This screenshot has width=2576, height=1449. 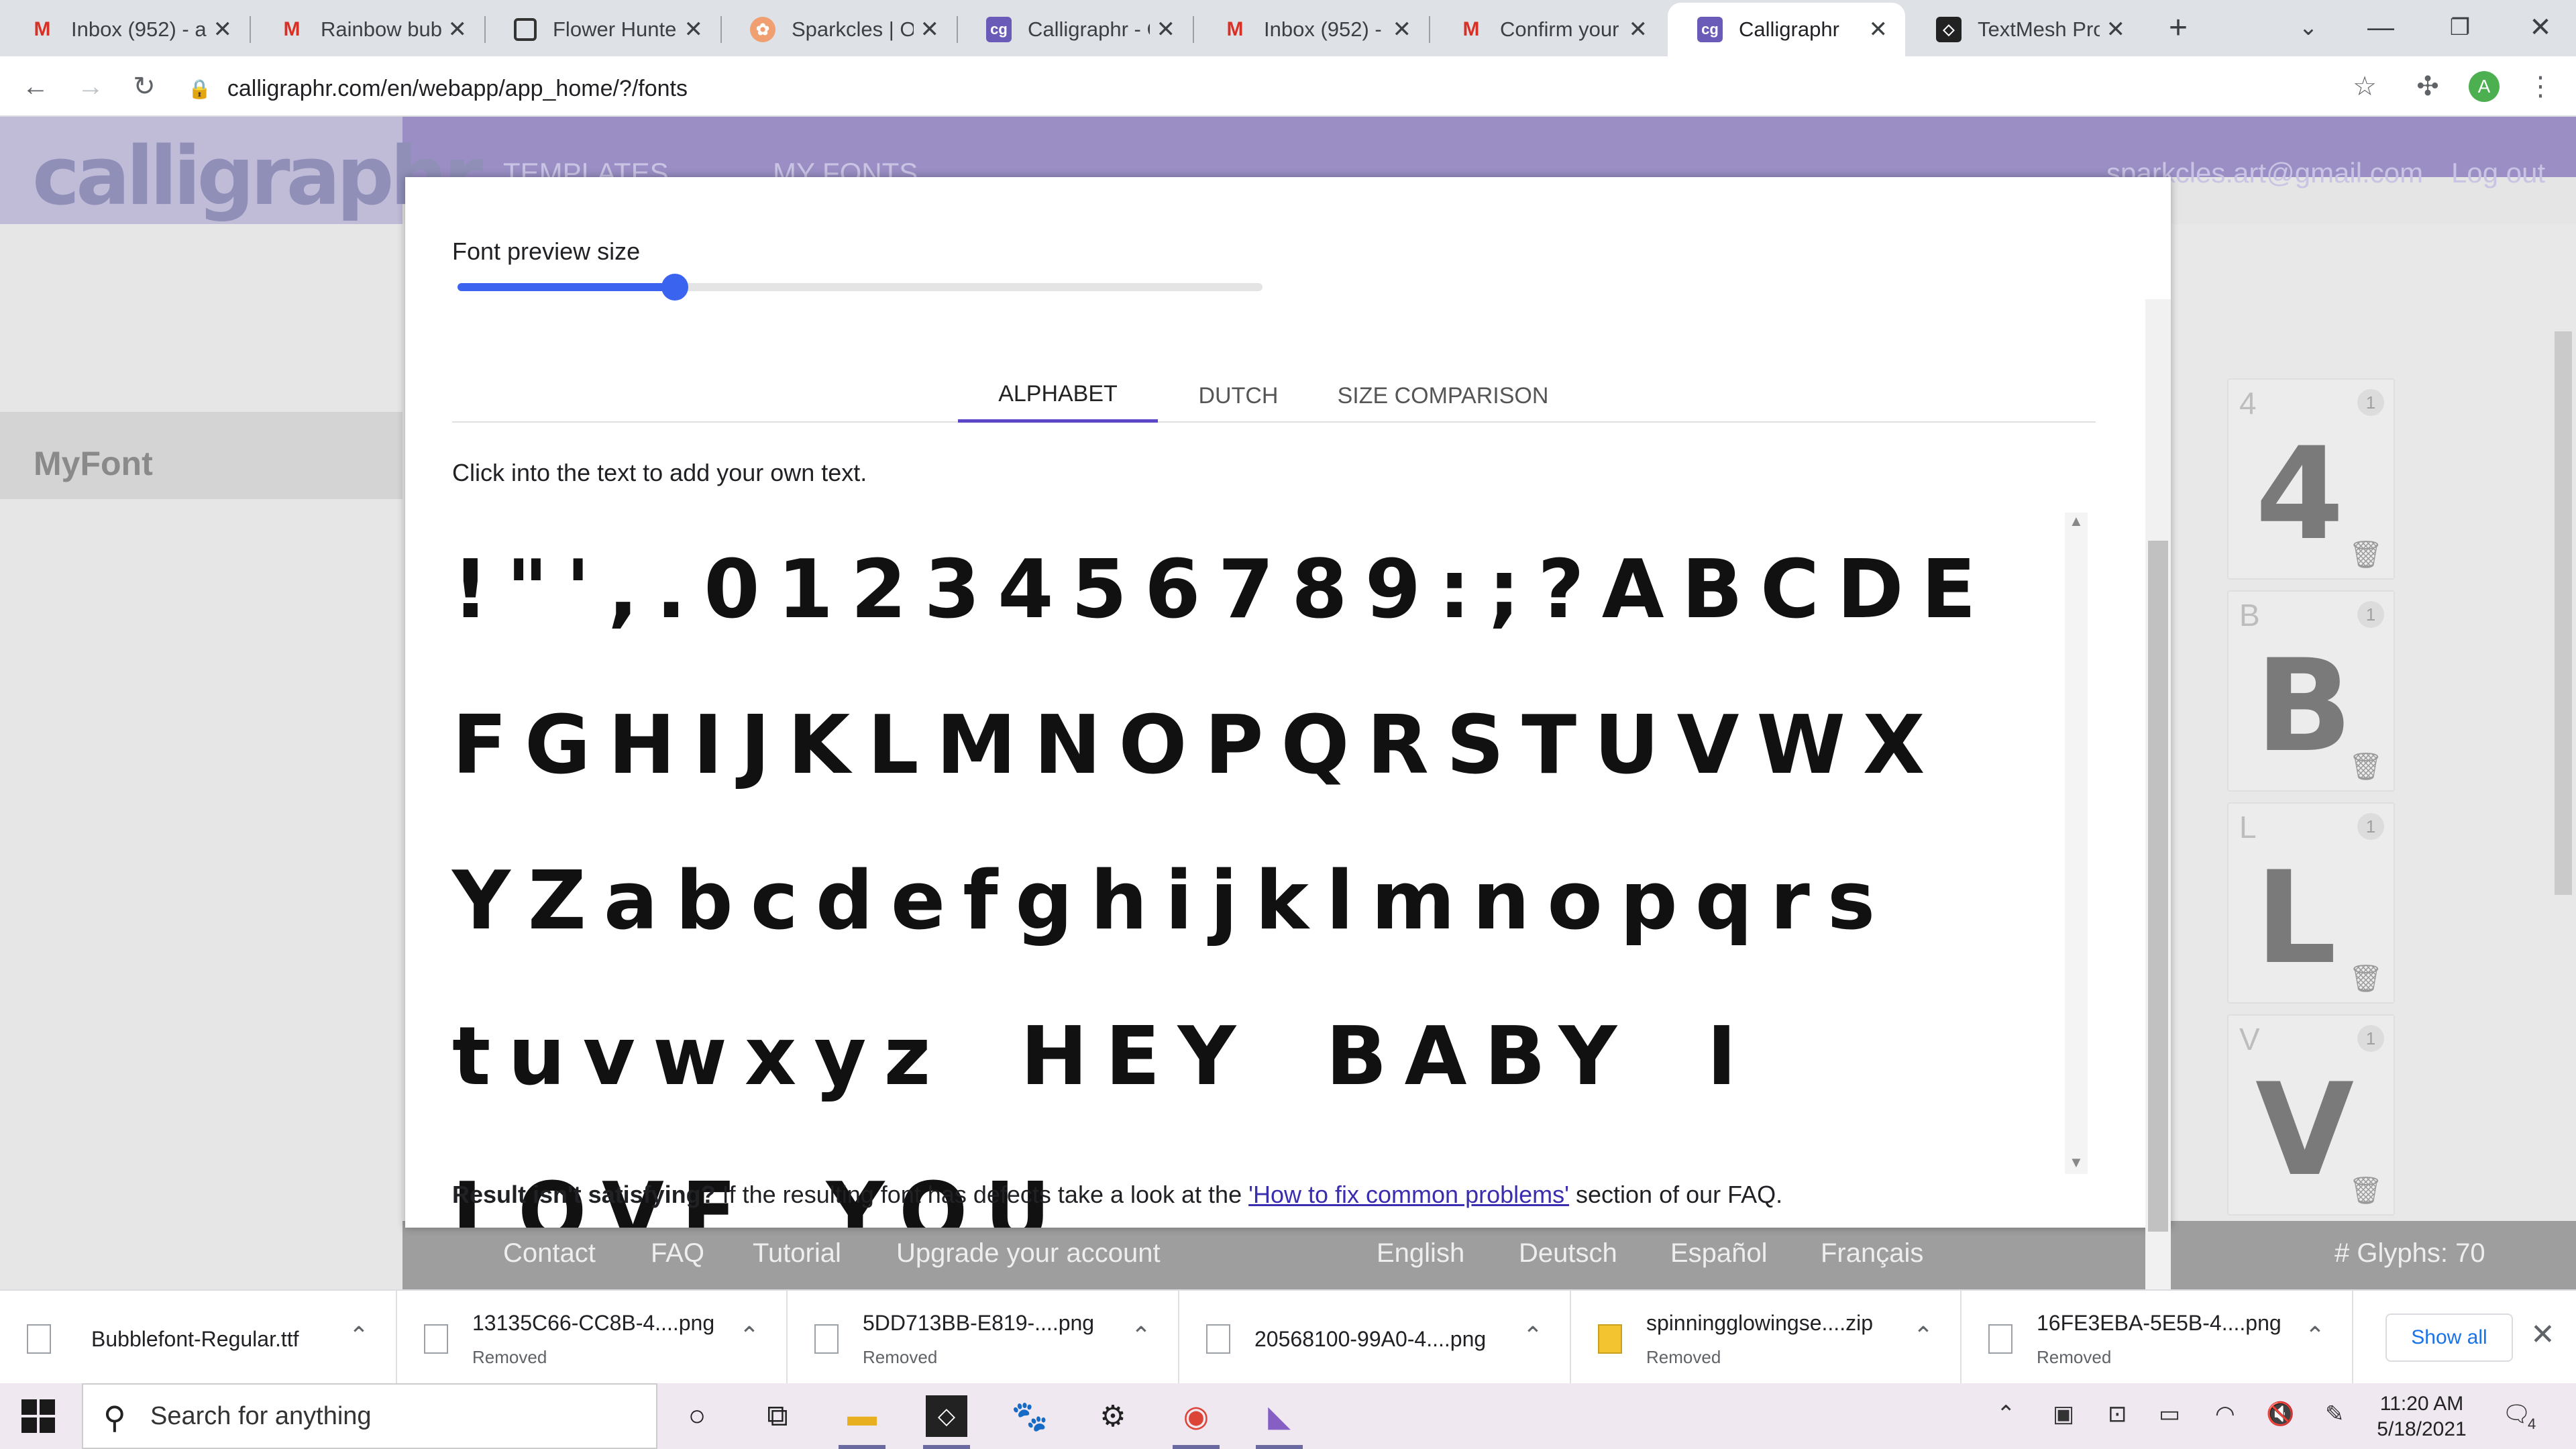 What do you see at coordinates (367, 29) in the screenshot?
I see `browser-tab: M Rainbow bubb ✕` at bounding box center [367, 29].